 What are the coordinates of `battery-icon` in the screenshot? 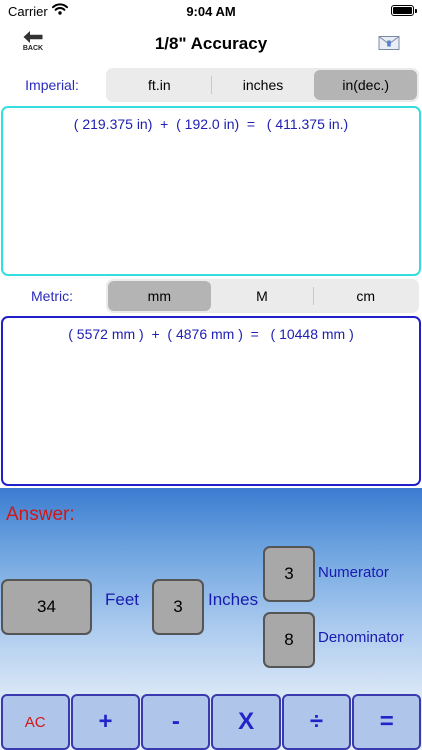 It's located at (404, 10).